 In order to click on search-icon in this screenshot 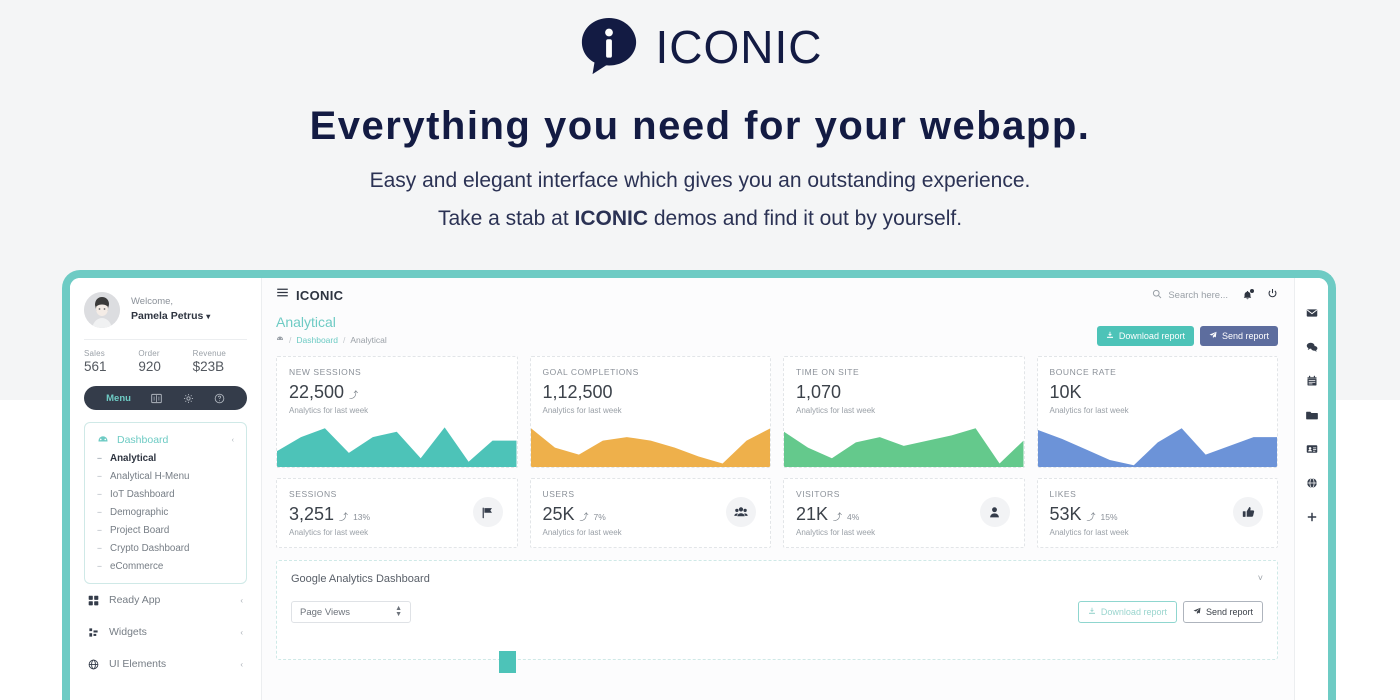, I will do `click(1157, 295)`.